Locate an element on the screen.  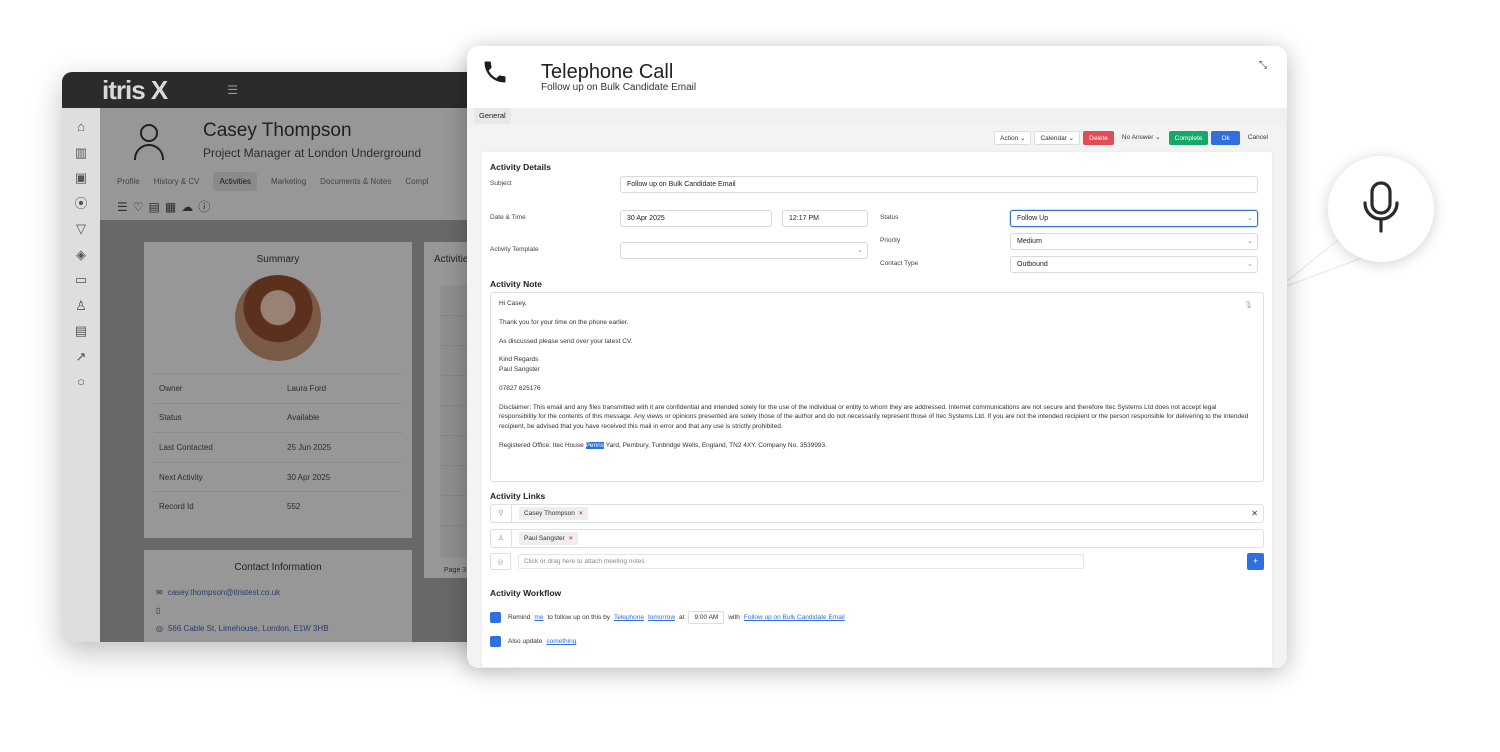
list-icon: ☰ is located at coordinates (125, 207).